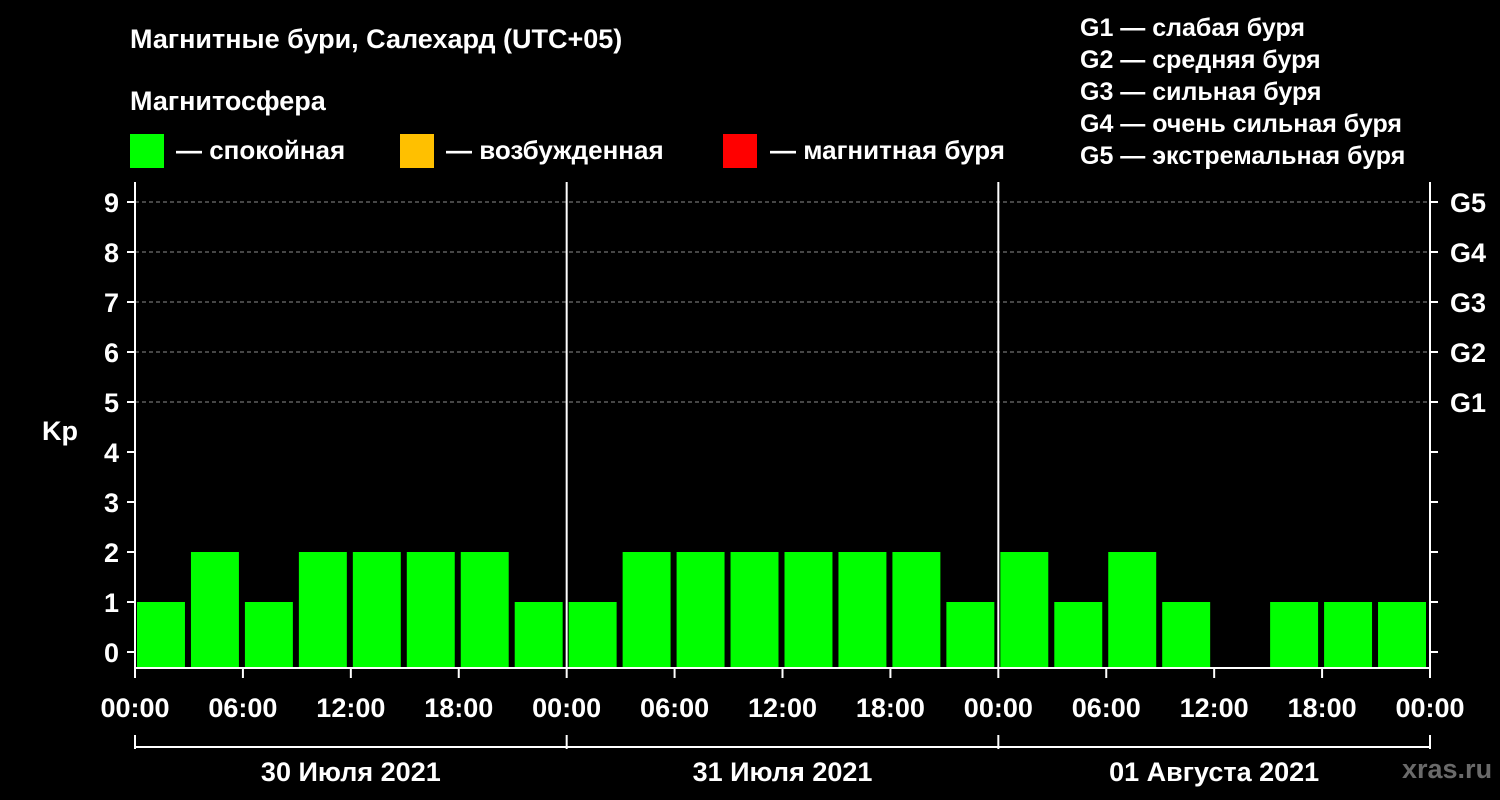  I want to click on x-tick-label-2: 12:00, so click(350, 708).